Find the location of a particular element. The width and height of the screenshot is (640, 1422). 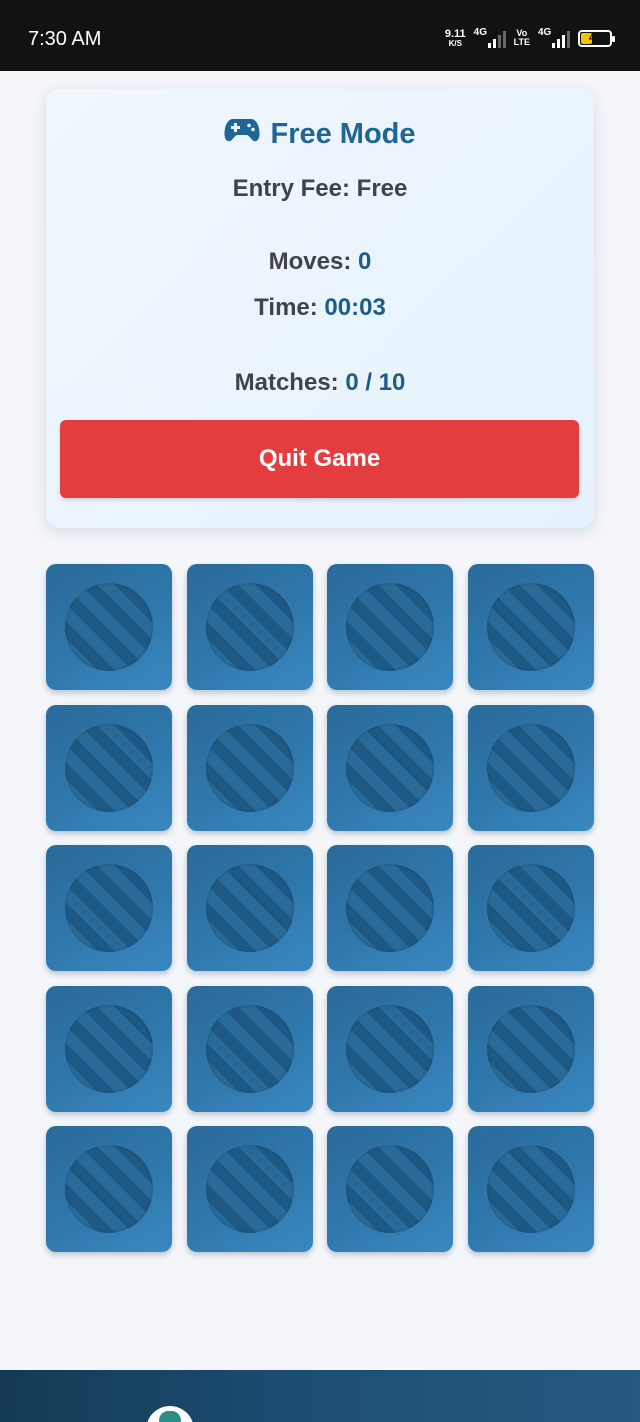

moves-label: Moves: is located at coordinates (310, 261).